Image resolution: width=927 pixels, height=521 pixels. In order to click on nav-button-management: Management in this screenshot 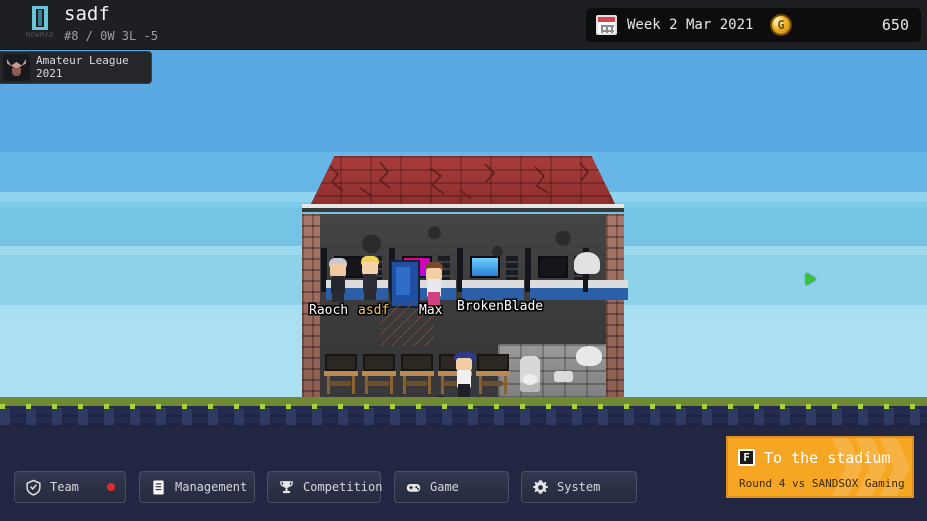, I will do `click(197, 487)`.